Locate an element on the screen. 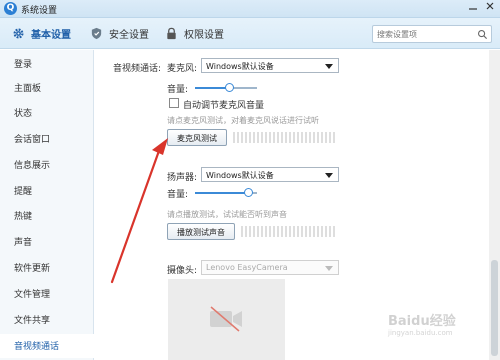  tab-basic-settings: 基本设置 is located at coordinates (41, 33).